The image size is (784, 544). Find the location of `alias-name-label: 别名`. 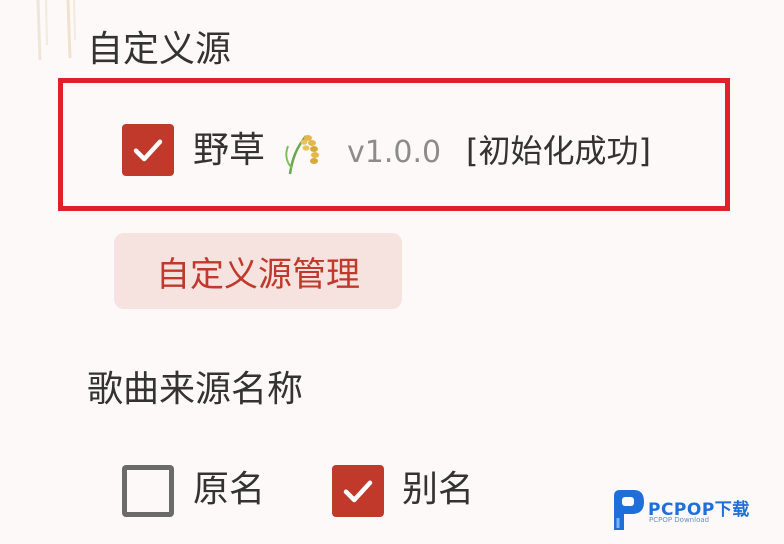

alias-name-label: 别名 is located at coordinates (438, 489).